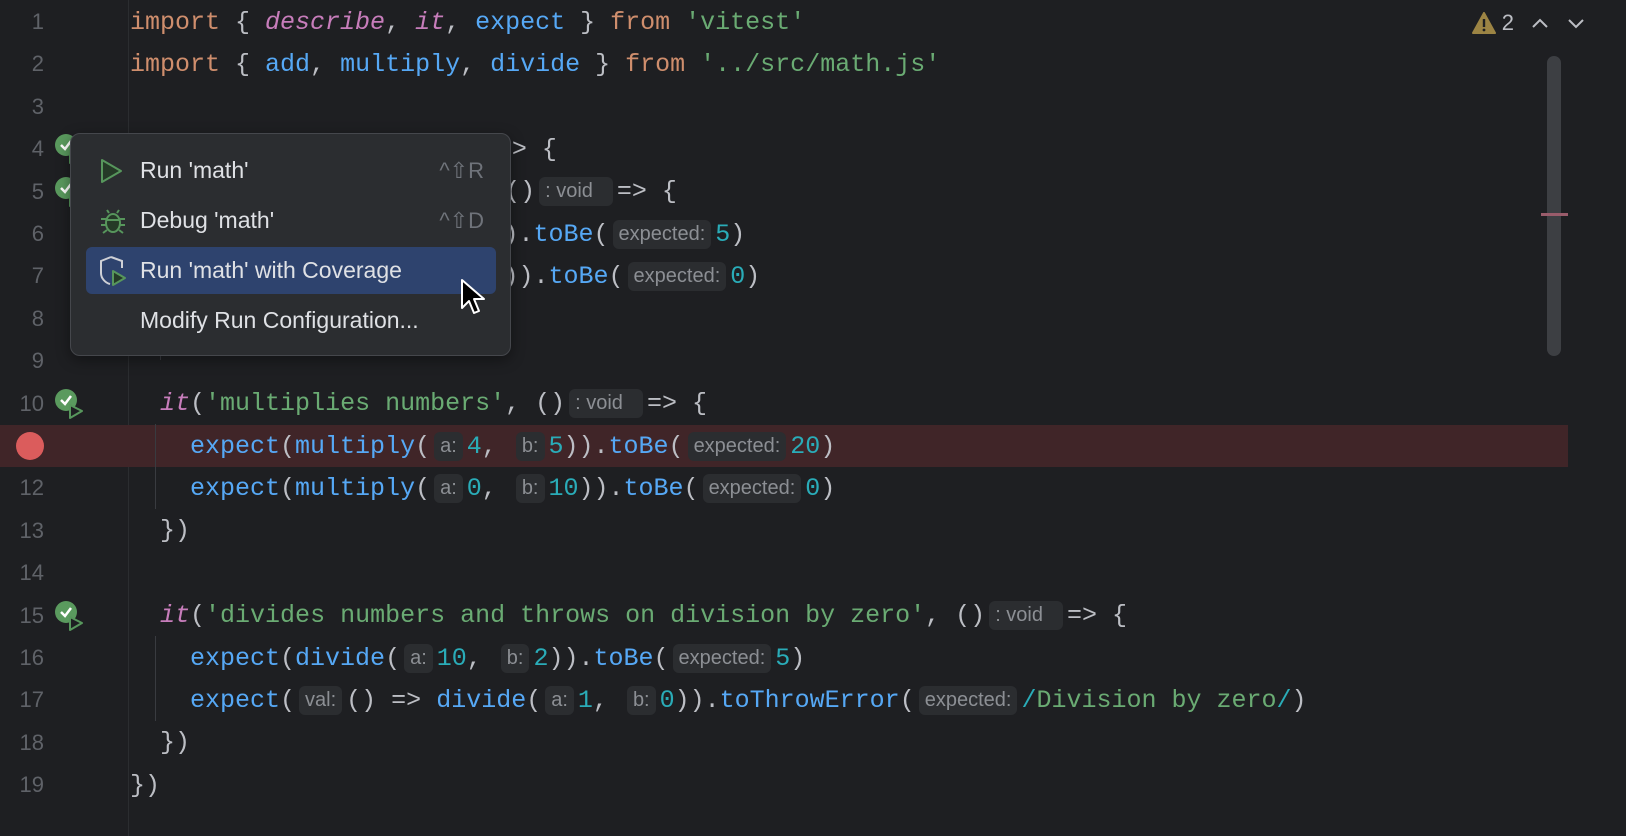  What do you see at coordinates (535, 404) in the screenshot?
I see `code-token: , ()` at bounding box center [535, 404].